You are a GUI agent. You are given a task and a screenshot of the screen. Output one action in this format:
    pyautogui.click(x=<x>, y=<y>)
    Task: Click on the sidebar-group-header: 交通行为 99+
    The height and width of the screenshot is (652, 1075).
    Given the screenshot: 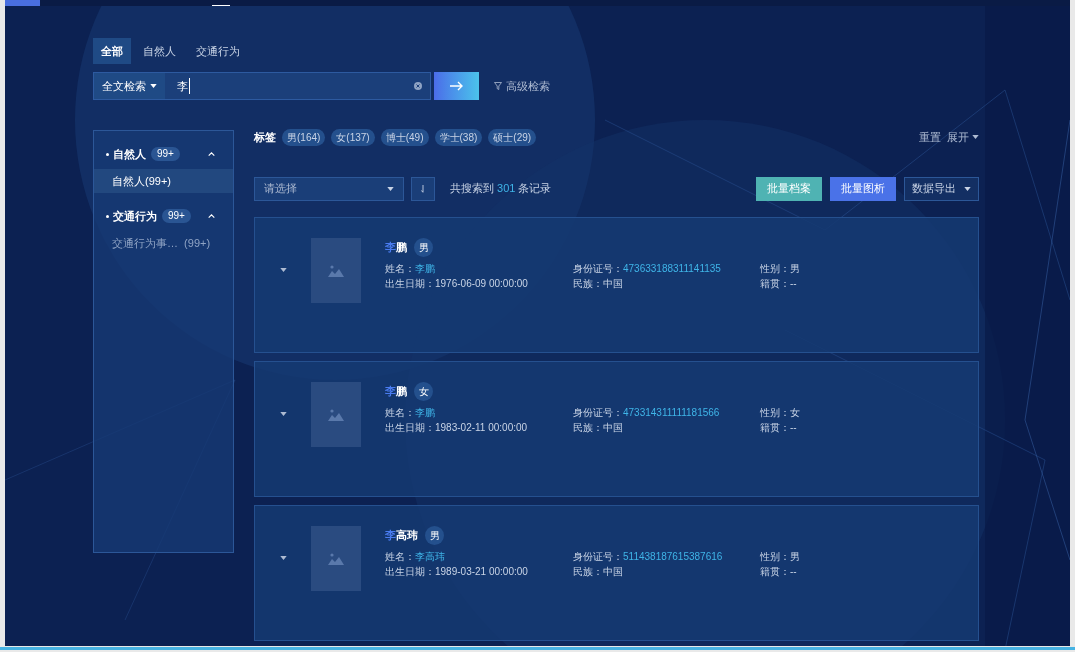 What is the action you would take?
    pyautogui.click(x=163, y=216)
    